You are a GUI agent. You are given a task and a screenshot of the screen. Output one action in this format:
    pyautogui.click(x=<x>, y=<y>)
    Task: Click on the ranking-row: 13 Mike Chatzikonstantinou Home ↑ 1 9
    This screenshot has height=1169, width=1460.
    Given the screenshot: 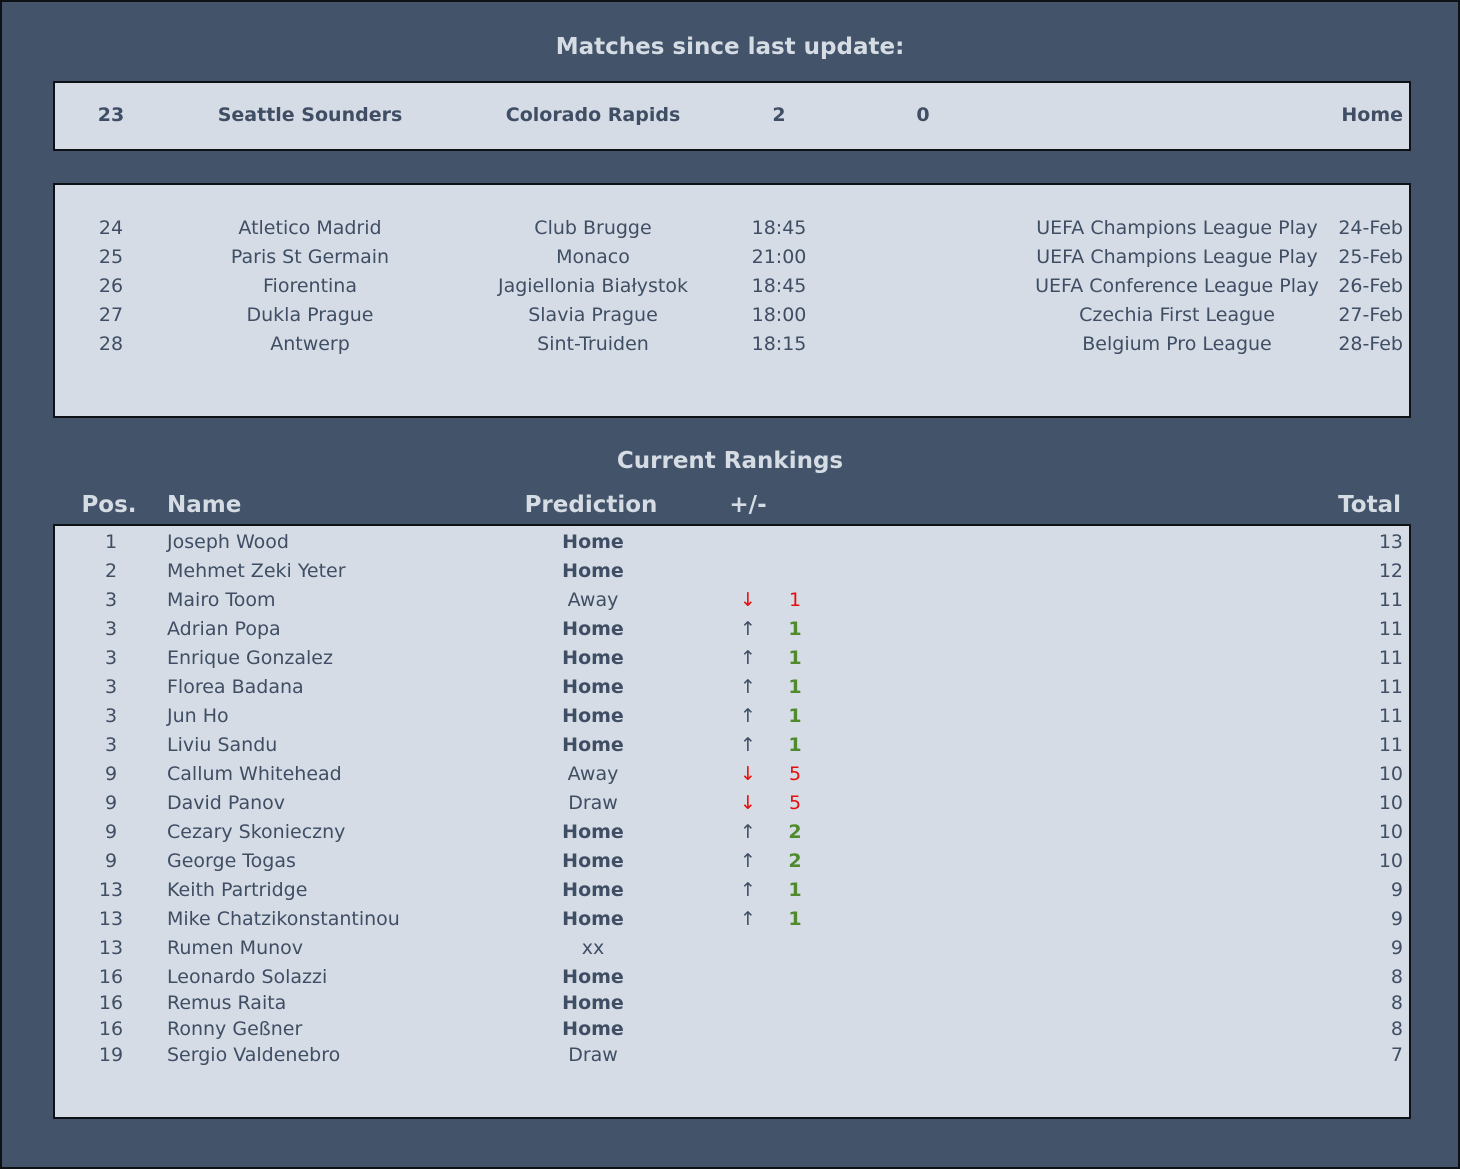 What is the action you would take?
    pyautogui.click(x=732, y=919)
    